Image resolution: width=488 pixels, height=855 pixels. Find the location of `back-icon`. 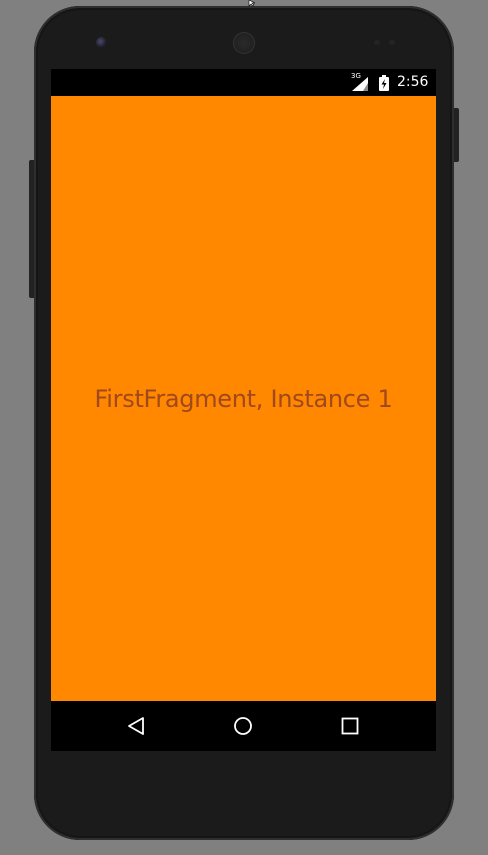

back-icon is located at coordinates (136, 726).